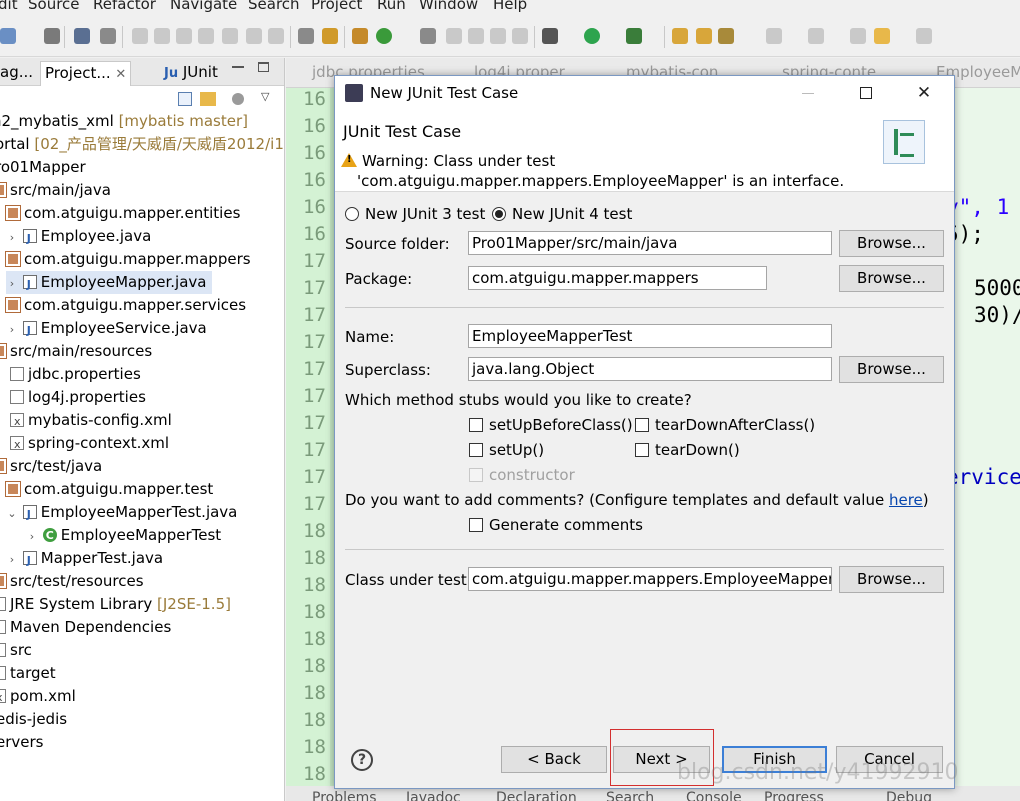  Describe the element at coordinates (21, 742) in the screenshot. I see `tree-item-project: ervers` at that location.